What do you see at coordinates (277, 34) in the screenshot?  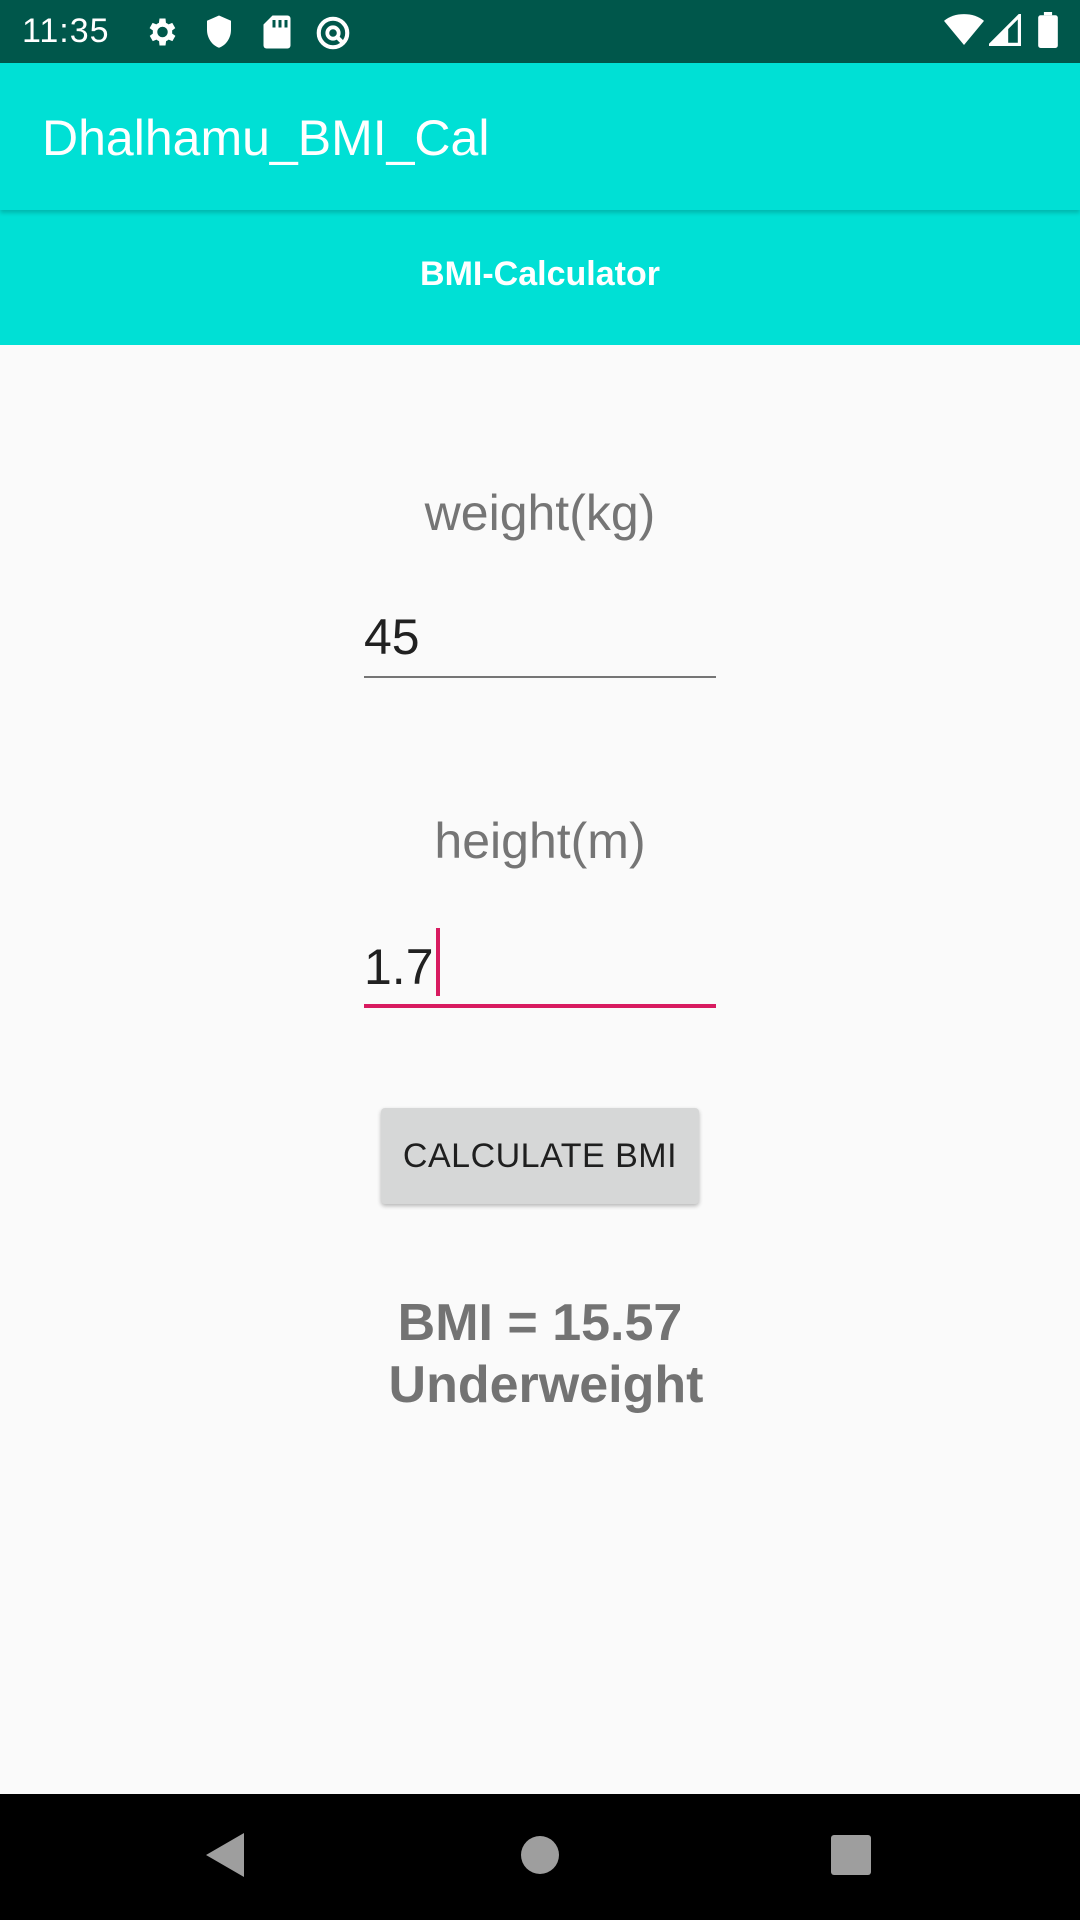 I see `sd-card-icon` at bounding box center [277, 34].